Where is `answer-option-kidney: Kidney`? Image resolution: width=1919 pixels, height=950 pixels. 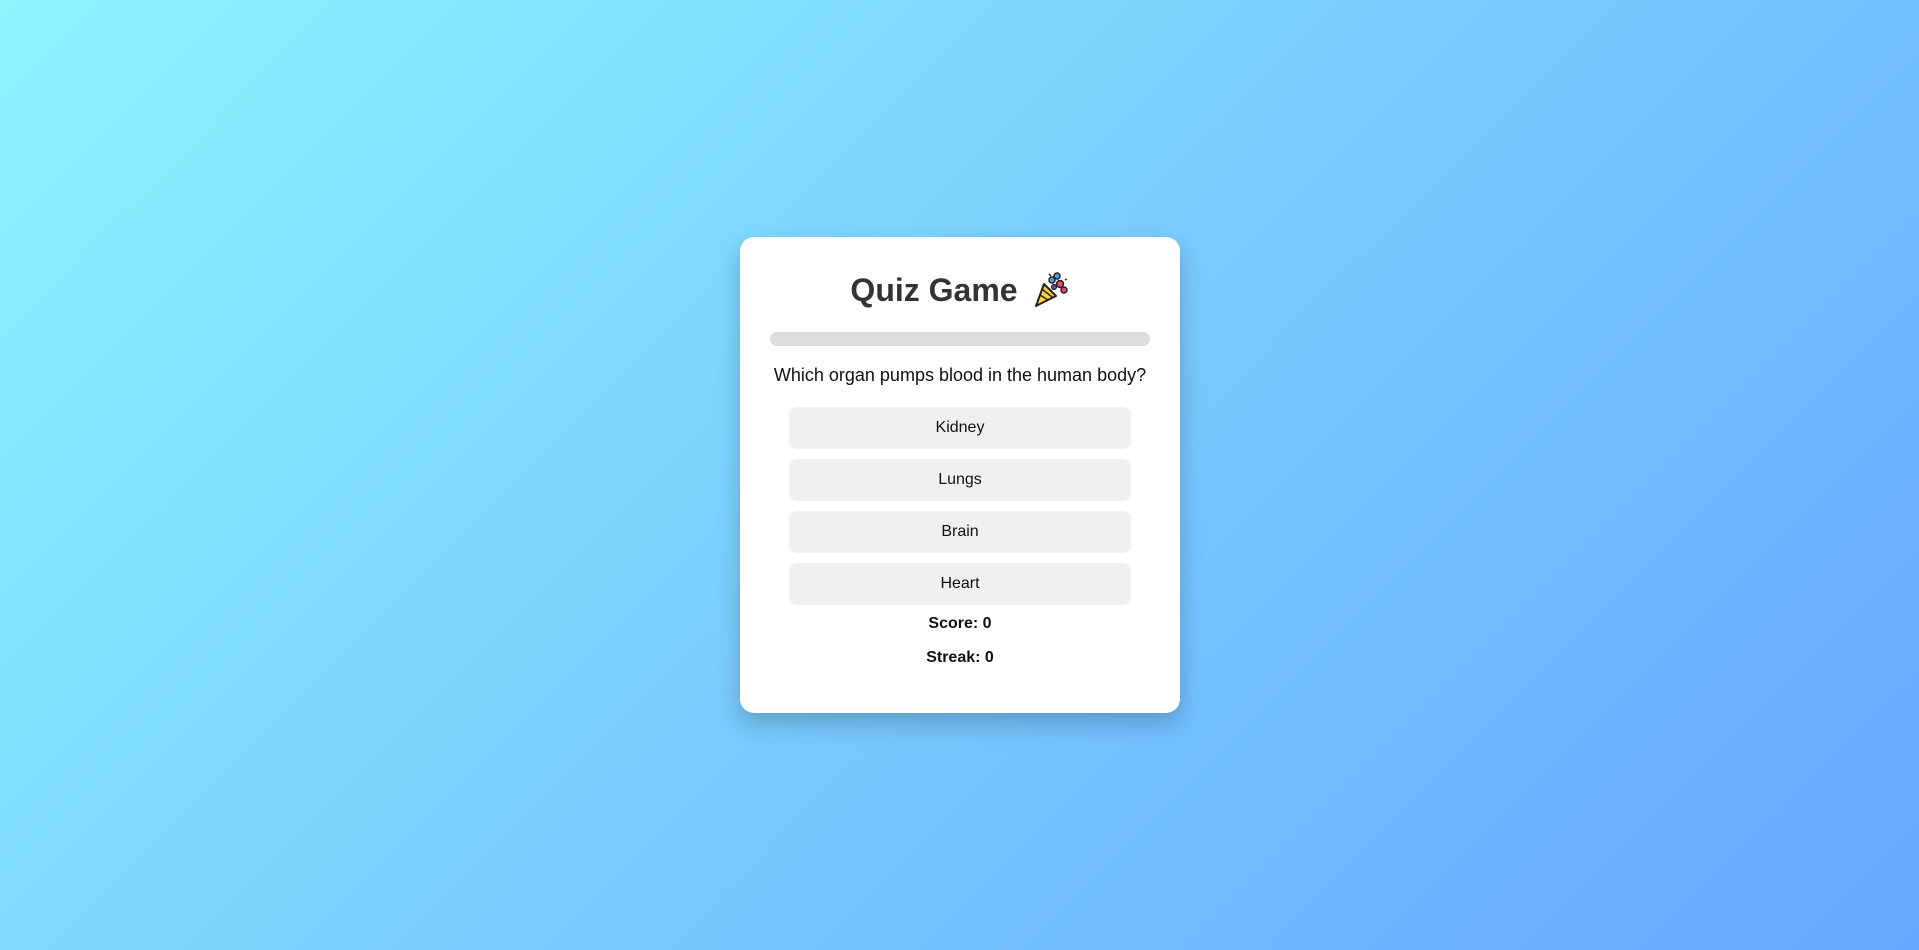
answer-option-kidney: Kidney is located at coordinates (960, 428).